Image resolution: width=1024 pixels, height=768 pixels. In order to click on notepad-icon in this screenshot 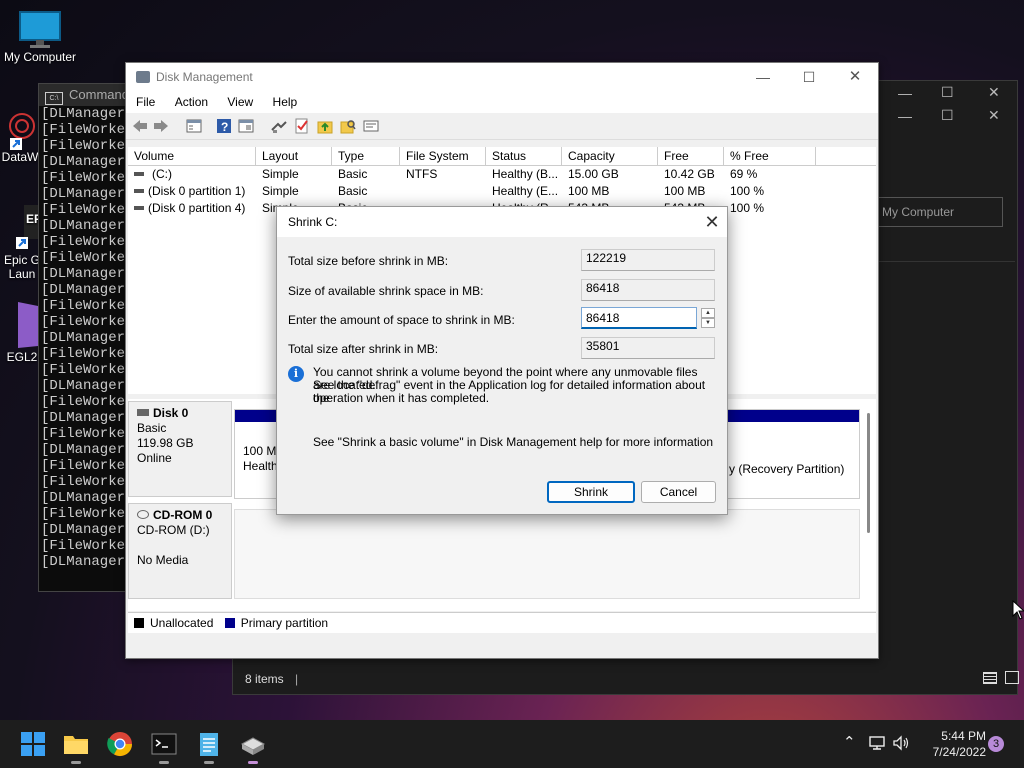, I will do `click(209, 744)`.